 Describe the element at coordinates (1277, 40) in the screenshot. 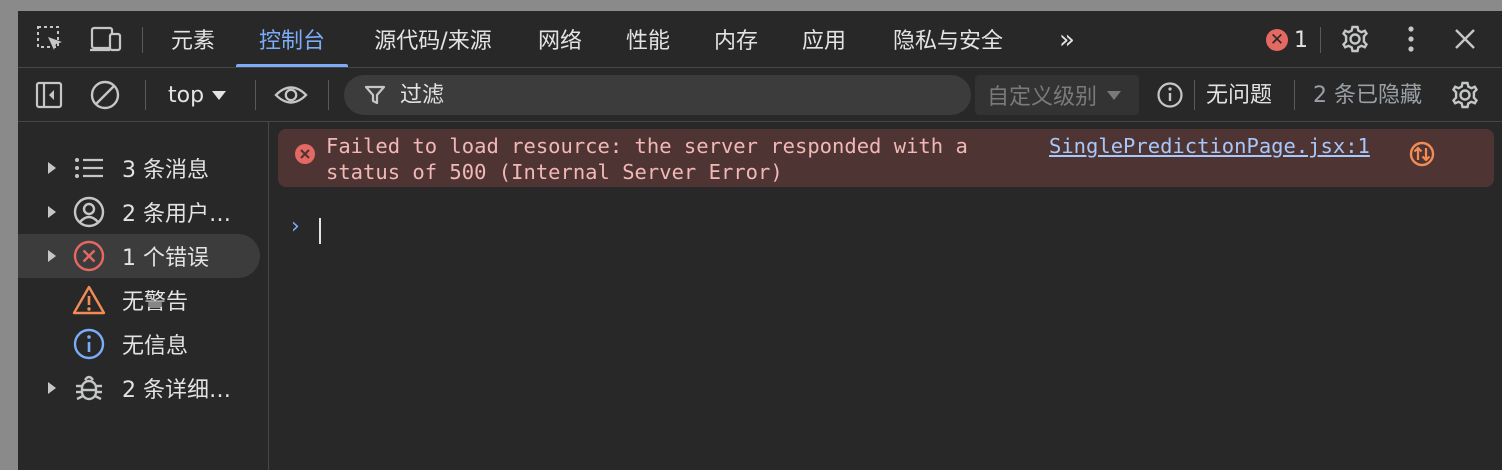

I see `error-badge-icon: ✕` at that location.